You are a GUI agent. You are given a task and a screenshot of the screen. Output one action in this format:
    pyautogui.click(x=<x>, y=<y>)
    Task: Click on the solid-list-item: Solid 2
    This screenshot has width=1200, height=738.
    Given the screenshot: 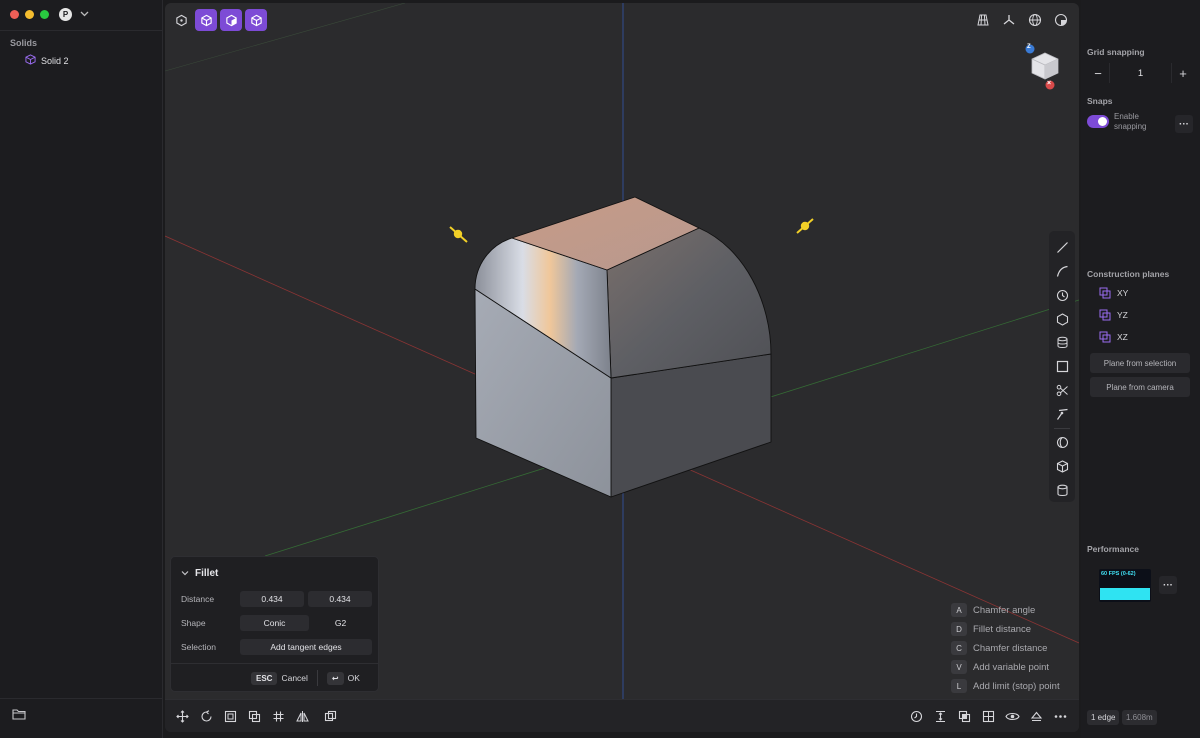 What is the action you would take?
    pyautogui.click(x=47, y=60)
    